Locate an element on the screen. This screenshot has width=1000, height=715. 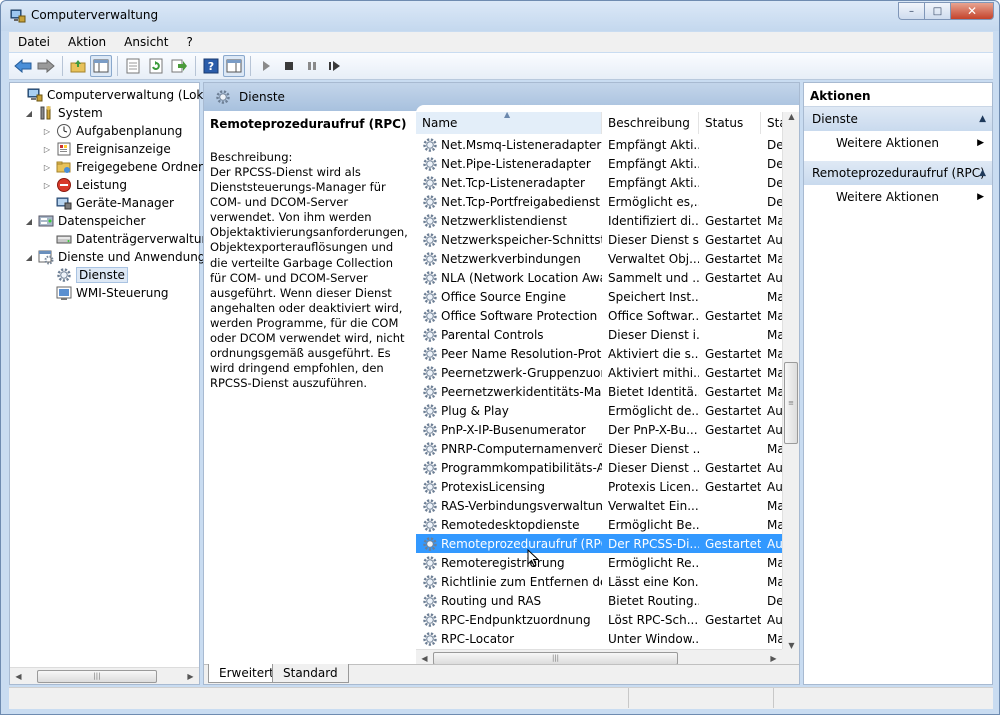
service-row: Routing und RAS Bietet Routing... De is located at coordinates (599, 600).